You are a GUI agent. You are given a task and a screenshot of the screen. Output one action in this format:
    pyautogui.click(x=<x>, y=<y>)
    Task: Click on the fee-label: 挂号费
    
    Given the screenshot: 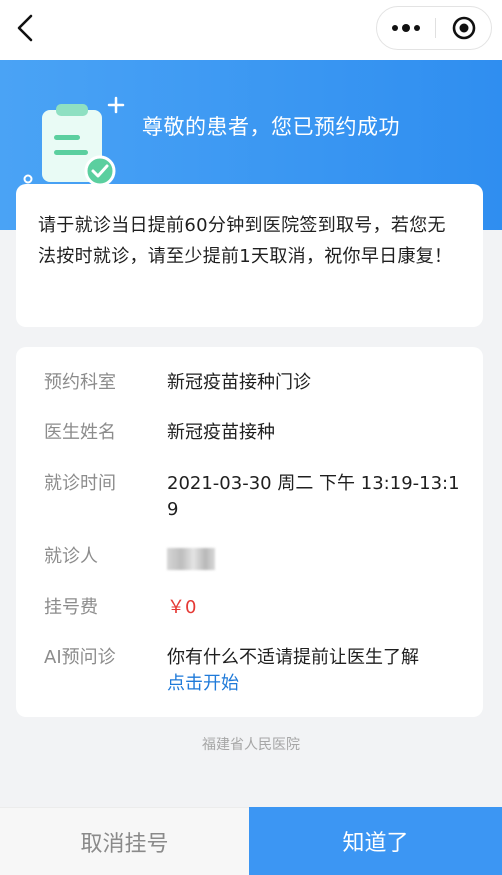 What is the action you would take?
    pyautogui.click(x=71, y=607)
    